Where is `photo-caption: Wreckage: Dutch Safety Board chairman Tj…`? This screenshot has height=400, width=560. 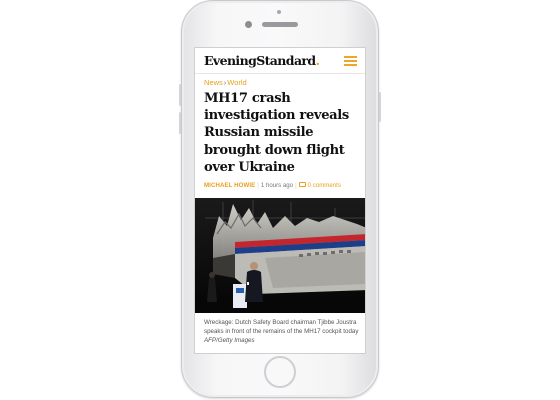 photo-caption: Wreckage: Dutch Safety Board chairman Tj… is located at coordinates (283, 331).